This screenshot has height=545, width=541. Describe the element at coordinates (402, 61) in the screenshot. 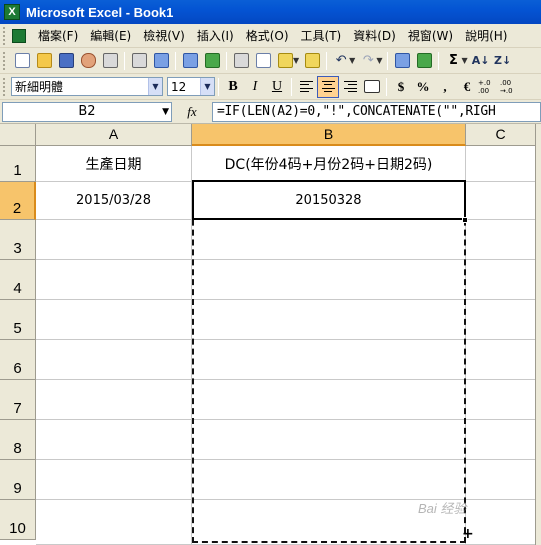

I see `insert-hyperlink-button` at that location.